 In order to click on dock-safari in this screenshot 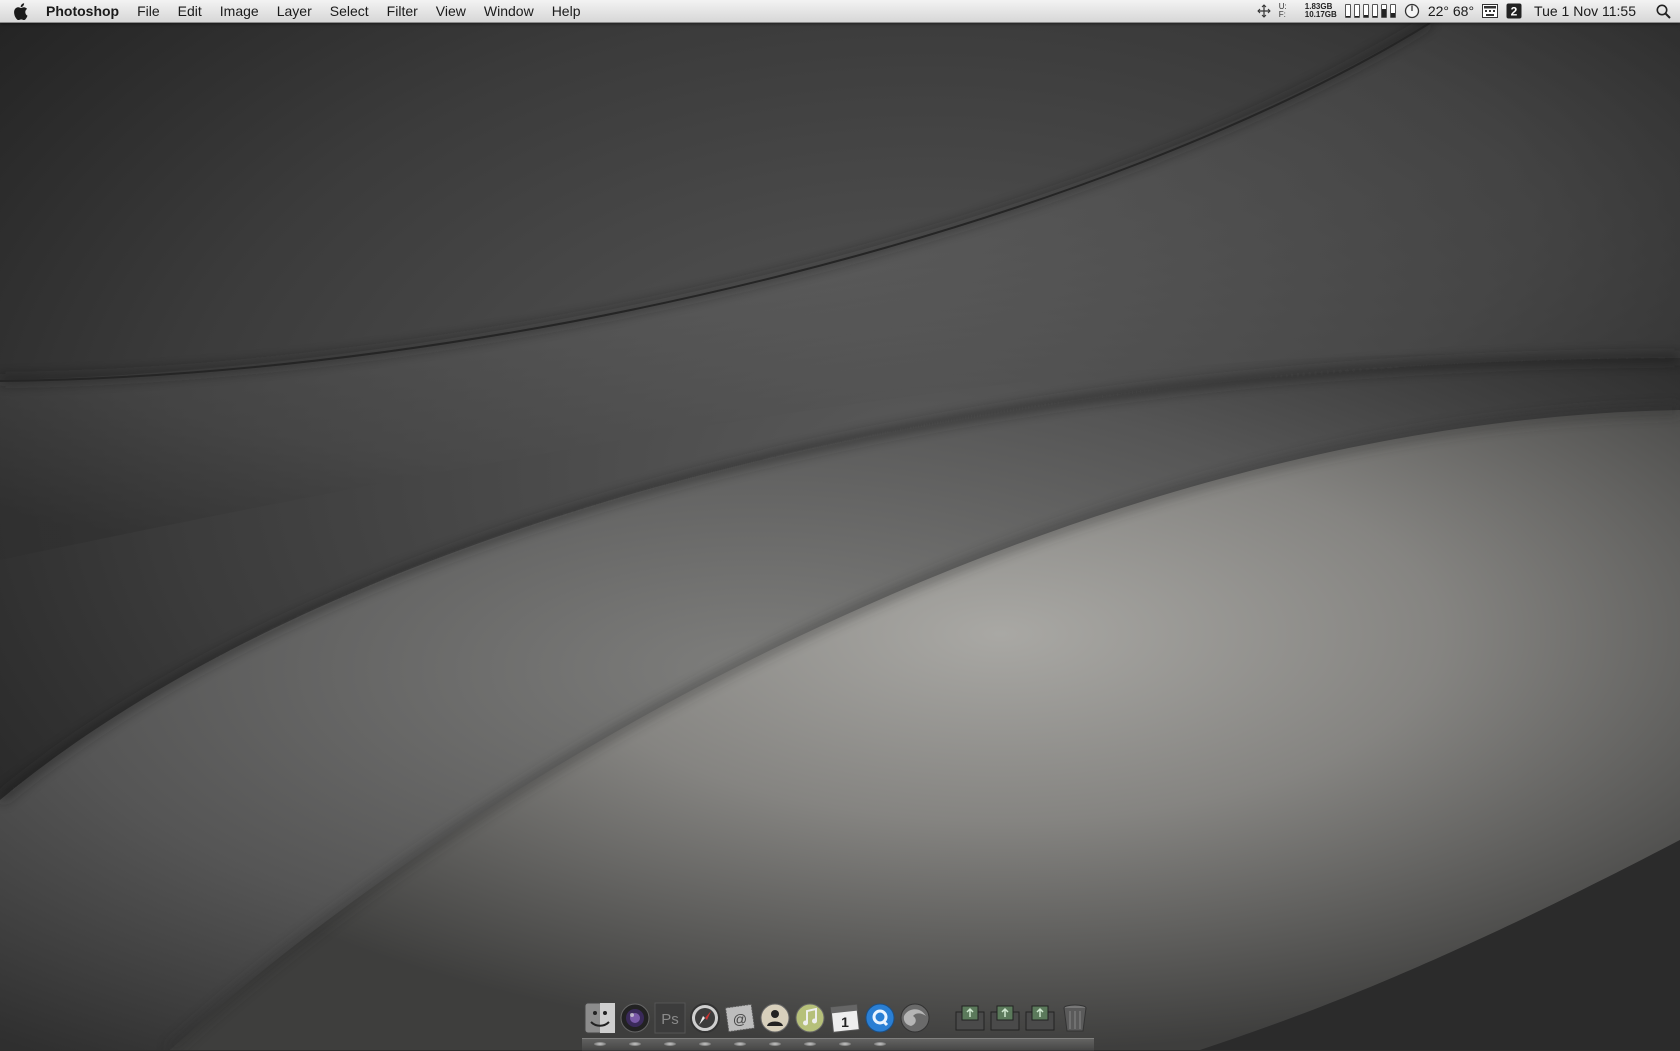, I will do `click(704, 1023)`.